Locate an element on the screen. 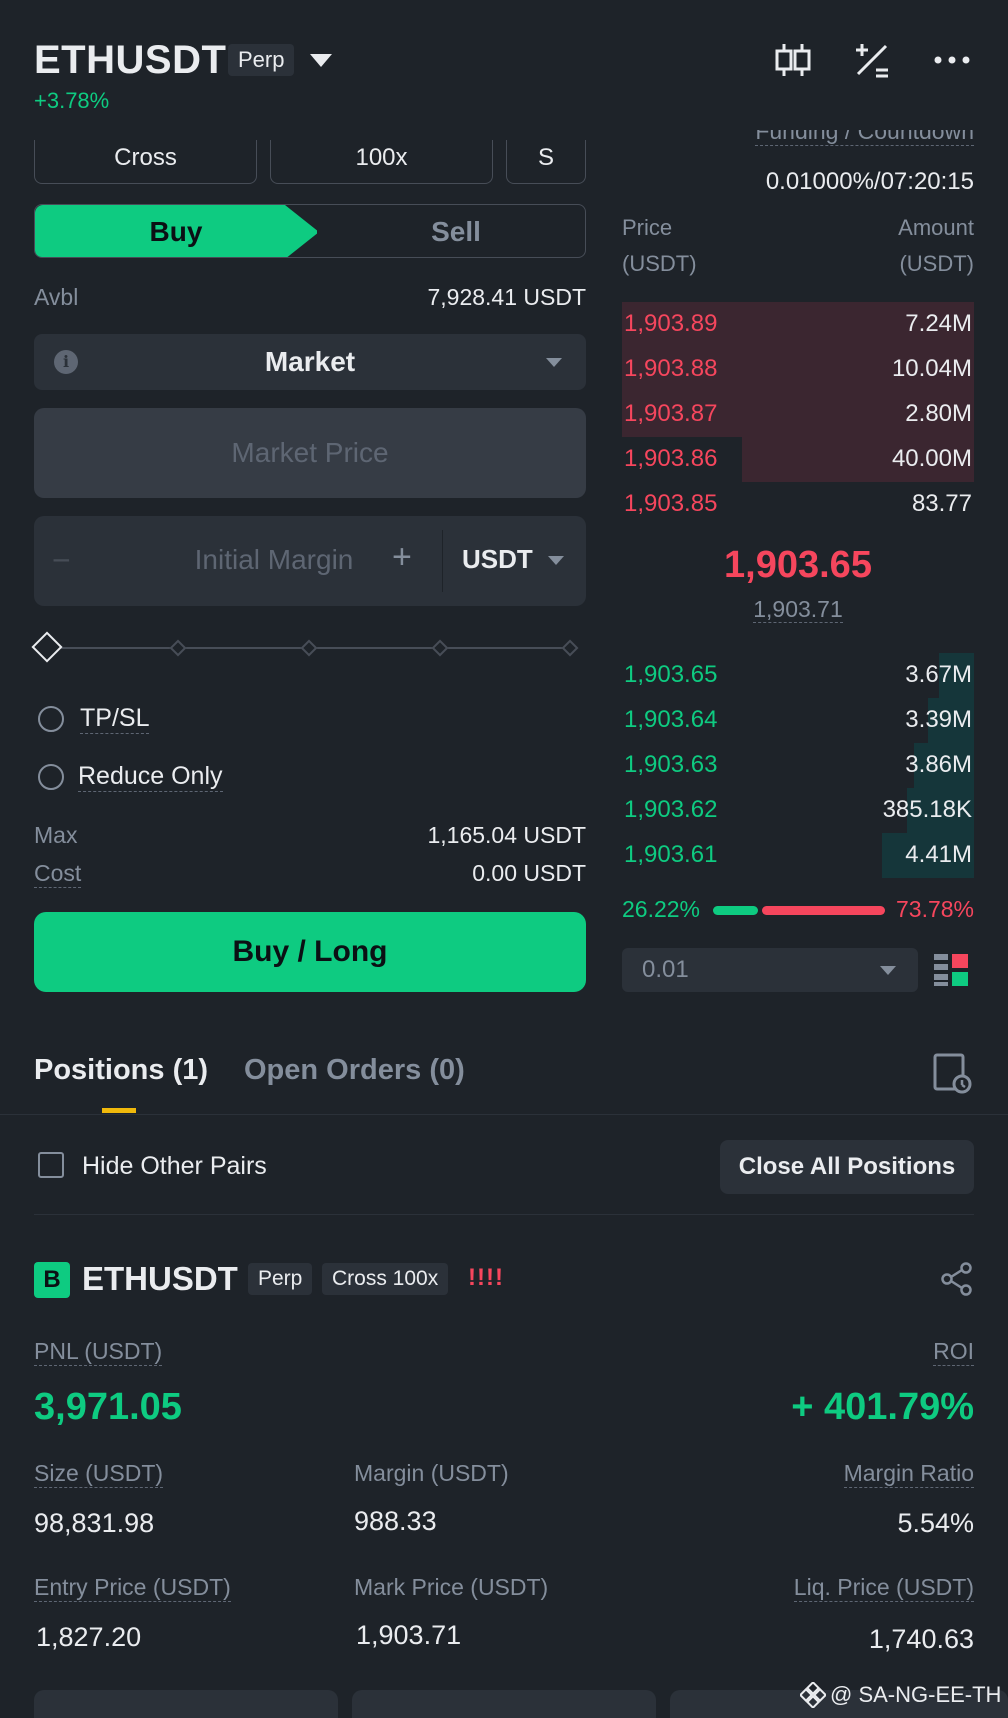  funding-value: 0.01000%/07:20:15 is located at coordinates (869, 181).